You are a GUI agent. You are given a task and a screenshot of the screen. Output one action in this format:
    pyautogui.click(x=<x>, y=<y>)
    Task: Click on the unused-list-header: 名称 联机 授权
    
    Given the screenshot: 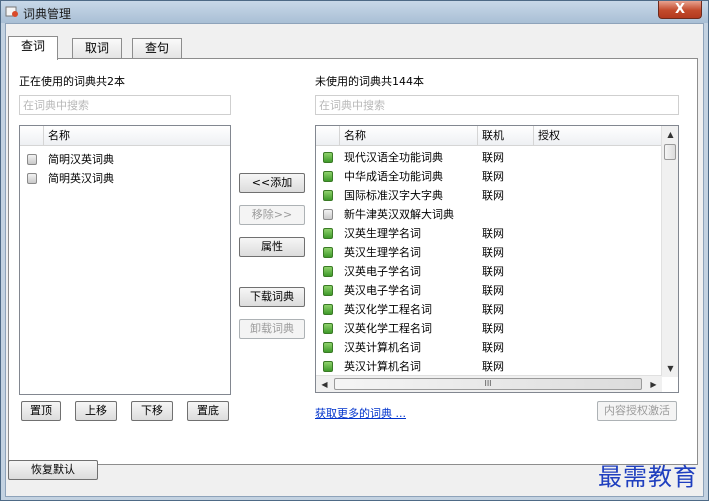 What is the action you would take?
    pyautogui.click(x=489, y=136)
    